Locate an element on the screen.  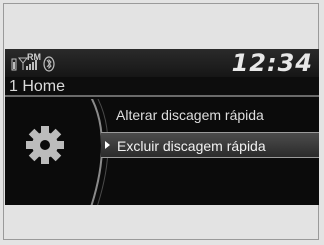
gear-icon is located at coordinates (45, 145).